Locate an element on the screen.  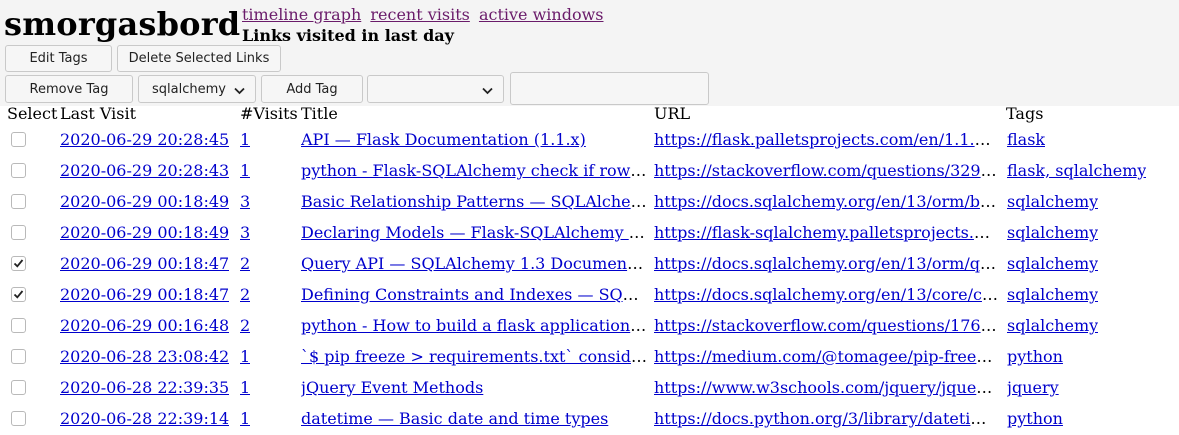
visits-cell: 3 is located at coordinates (245, 202).